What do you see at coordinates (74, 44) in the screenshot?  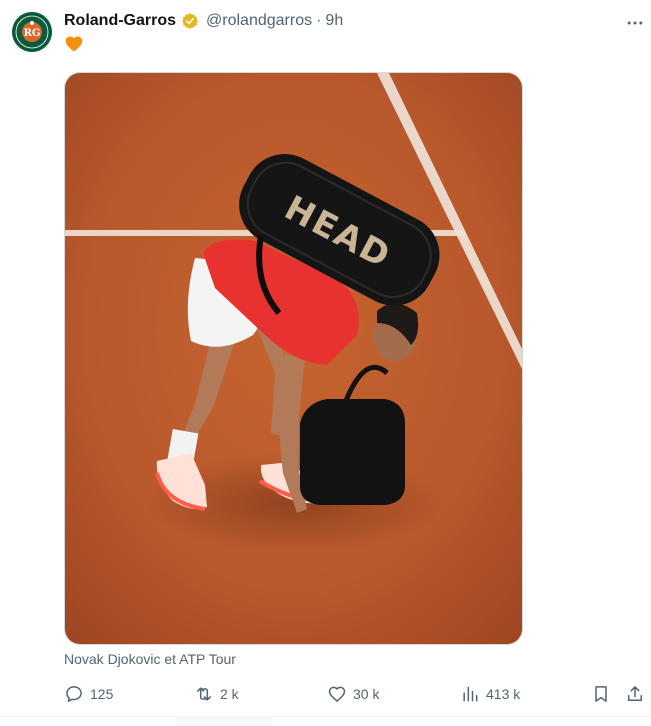 I see `orange-heart-icon` at bounding box center [74, 44].